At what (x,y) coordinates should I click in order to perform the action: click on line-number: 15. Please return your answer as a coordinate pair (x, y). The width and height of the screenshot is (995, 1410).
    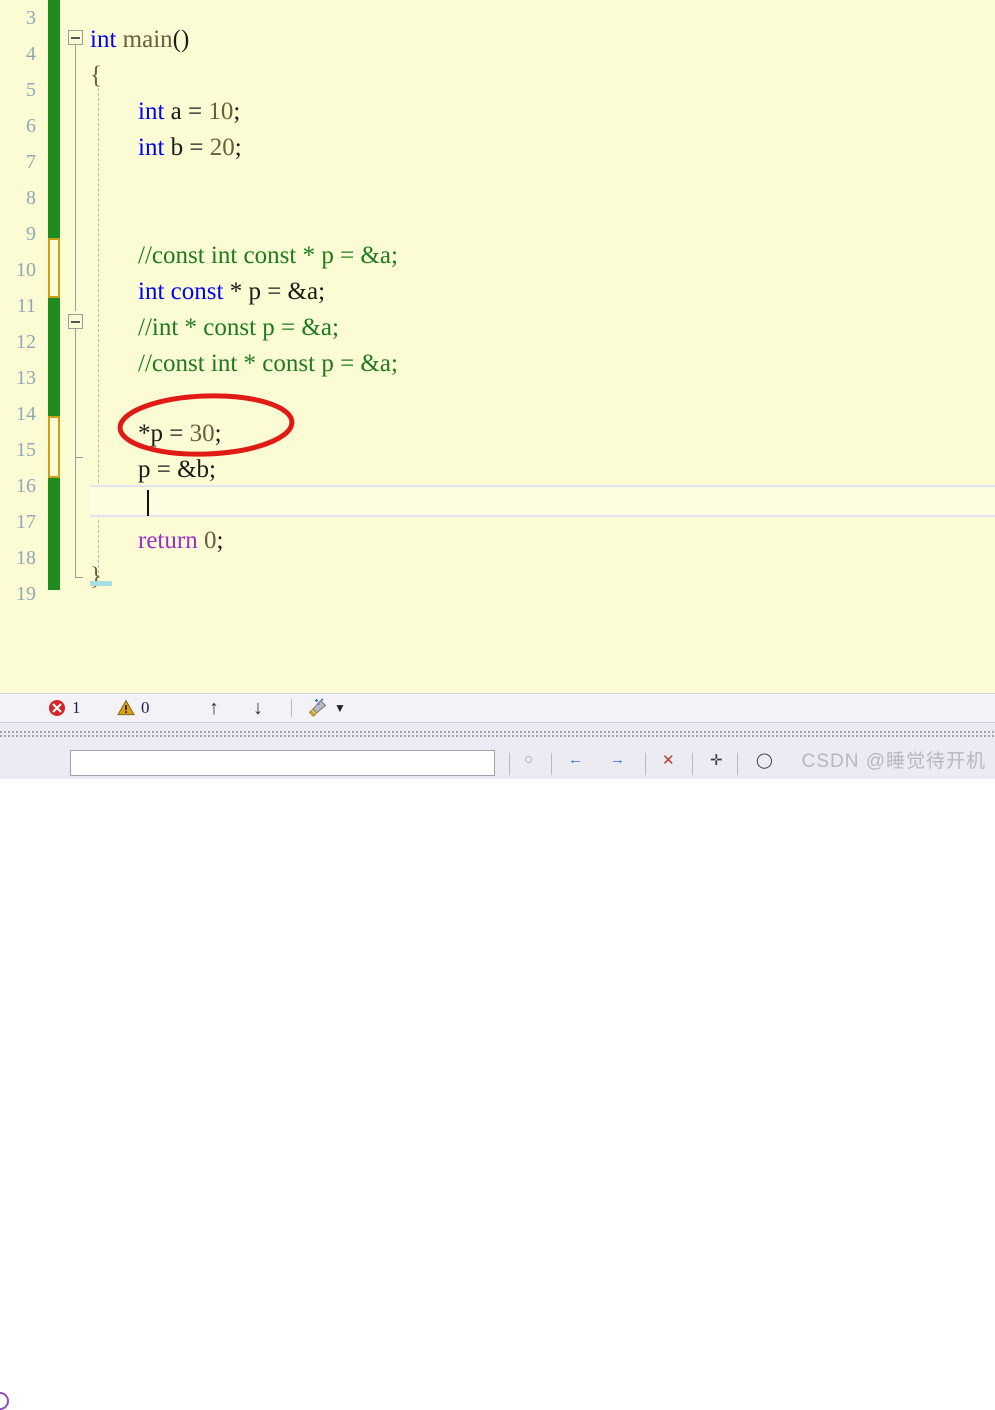
    Looking at the image, I should click on (26, 450).